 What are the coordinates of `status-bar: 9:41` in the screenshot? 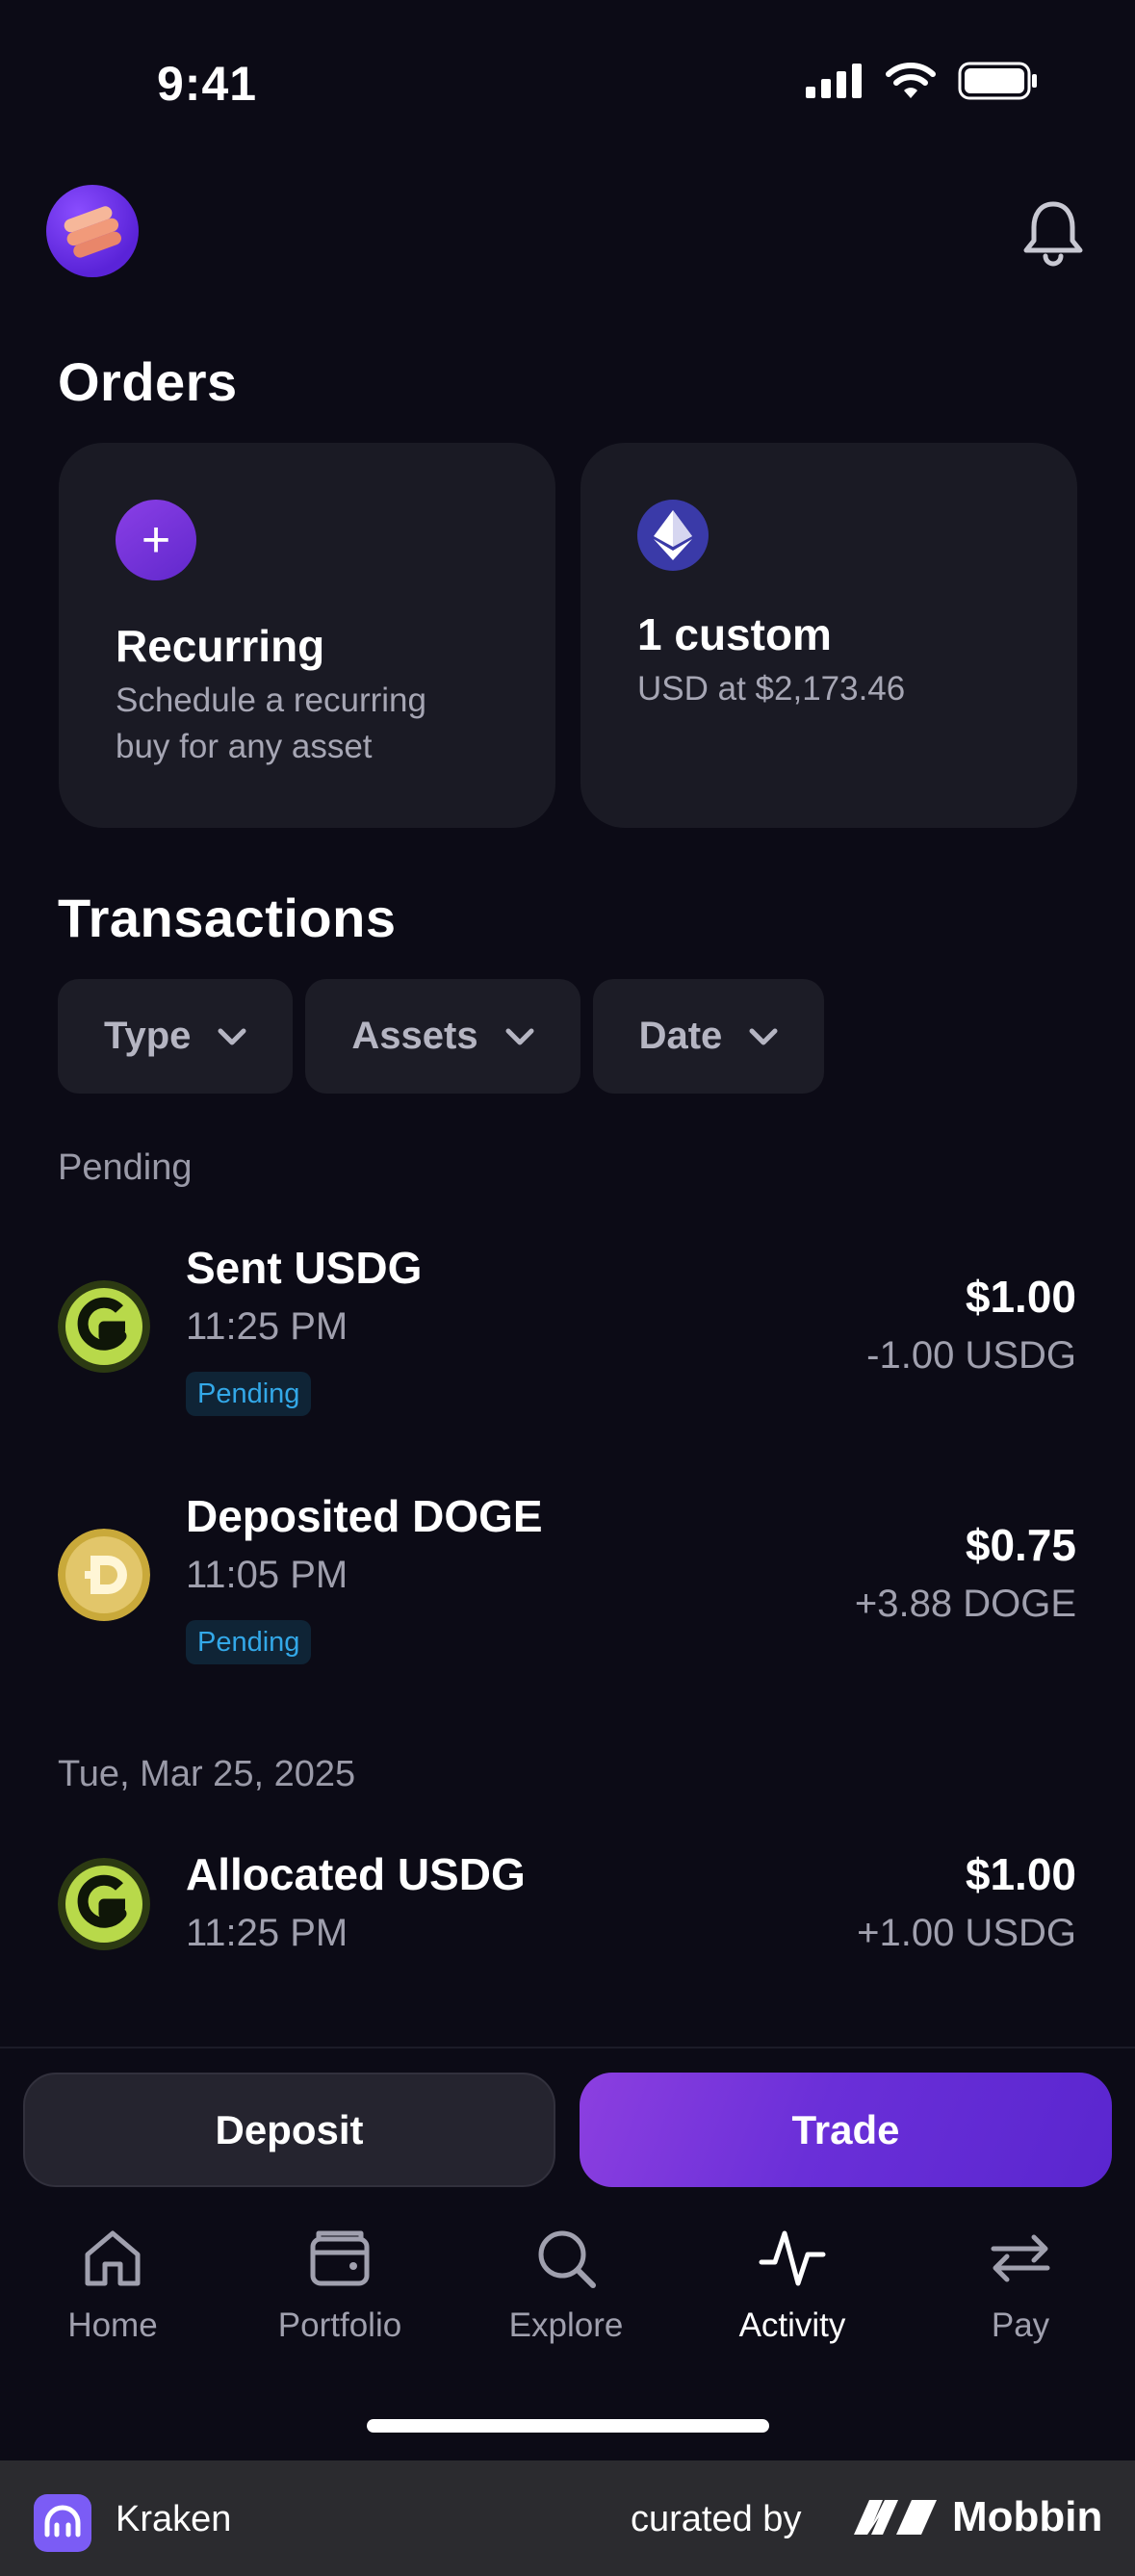 It's located at (567, 82).